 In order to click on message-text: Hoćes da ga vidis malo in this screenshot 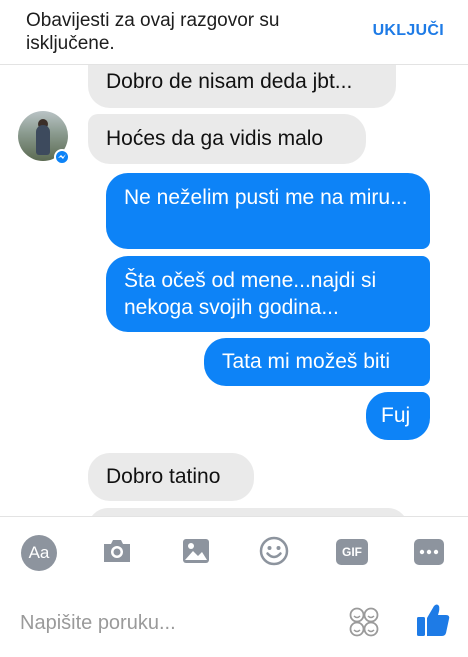, I will do `click(215, 138)`.